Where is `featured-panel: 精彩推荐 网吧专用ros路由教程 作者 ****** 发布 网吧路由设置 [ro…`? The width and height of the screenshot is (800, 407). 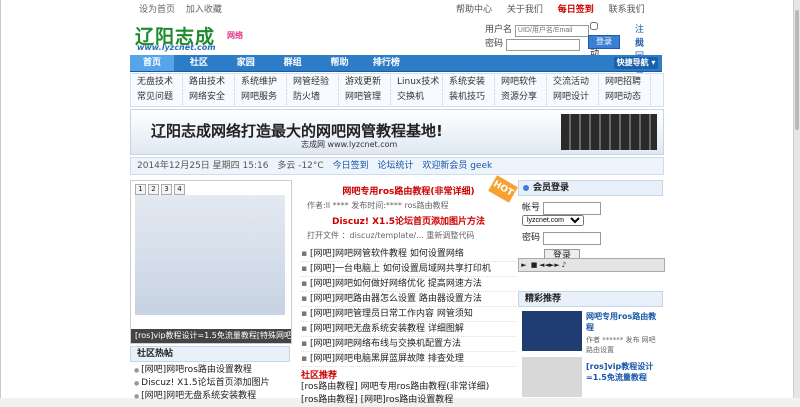
featured-panel: 精彩推荐 网吧专用ros路由教程 作者 ****** 发布 网吧路由设置 [ro… is located at coordinates (590, 344).